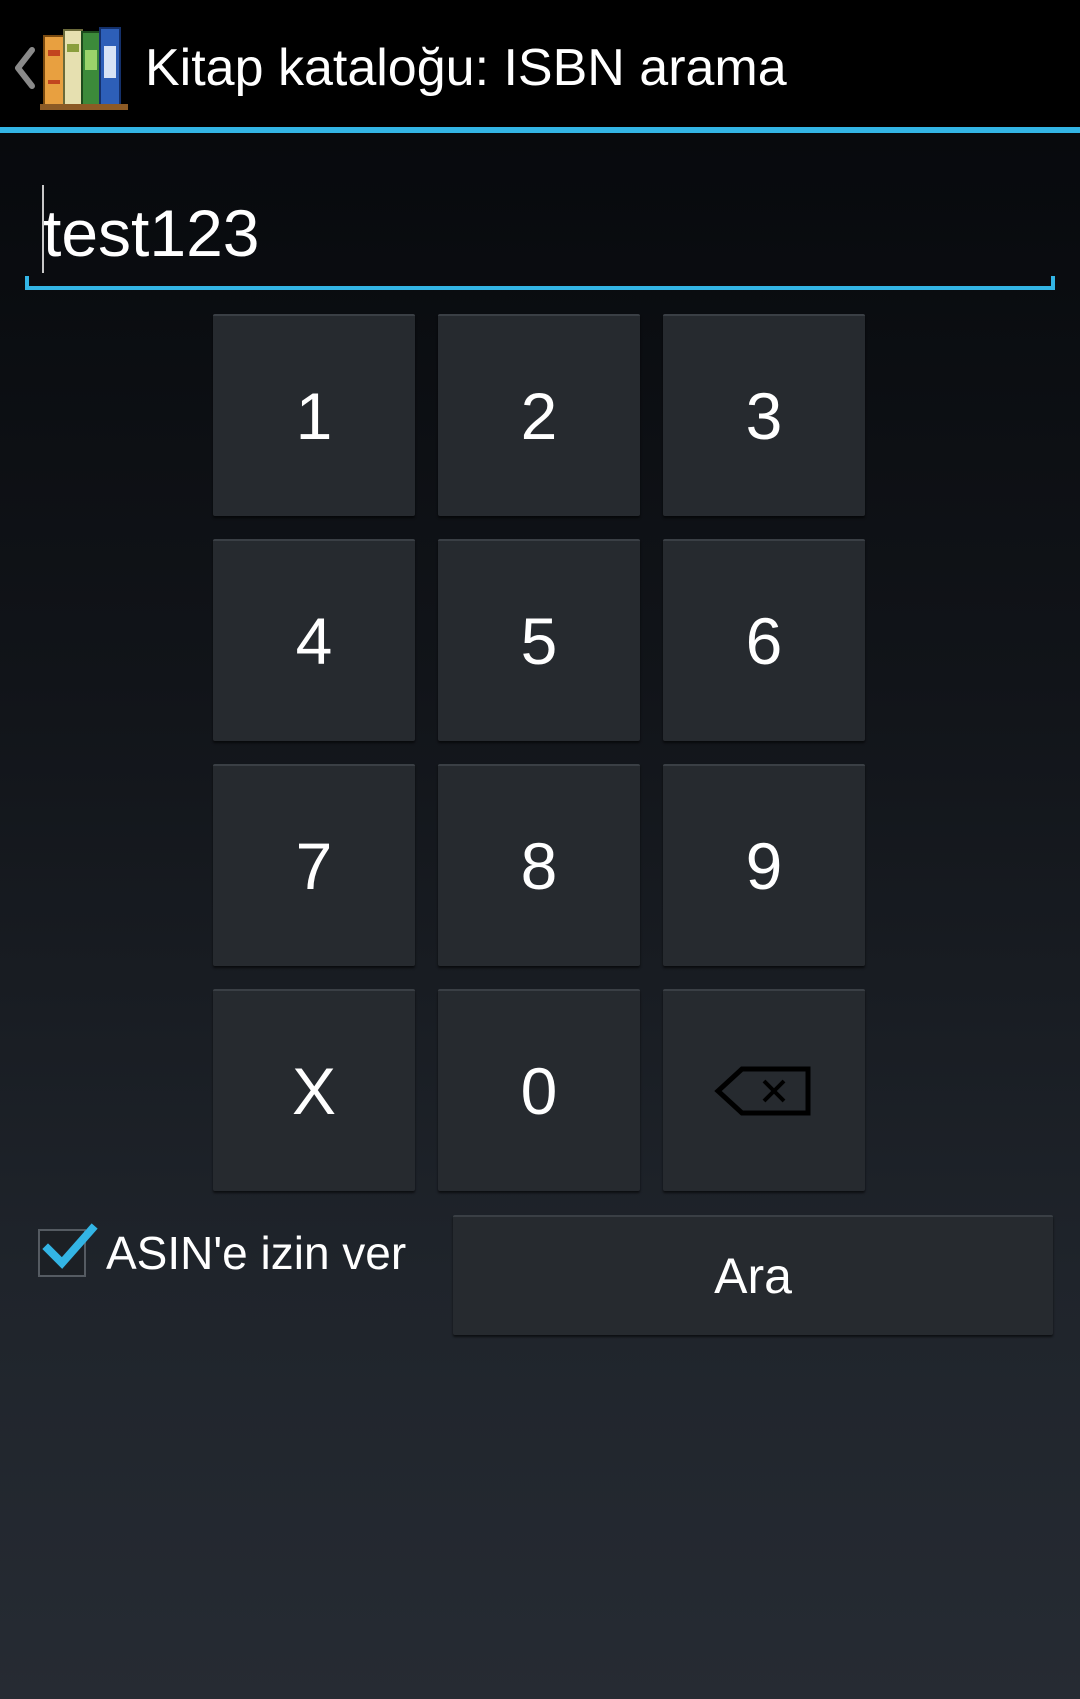  I want to click on search-button: Ara, so click(753, 1275).